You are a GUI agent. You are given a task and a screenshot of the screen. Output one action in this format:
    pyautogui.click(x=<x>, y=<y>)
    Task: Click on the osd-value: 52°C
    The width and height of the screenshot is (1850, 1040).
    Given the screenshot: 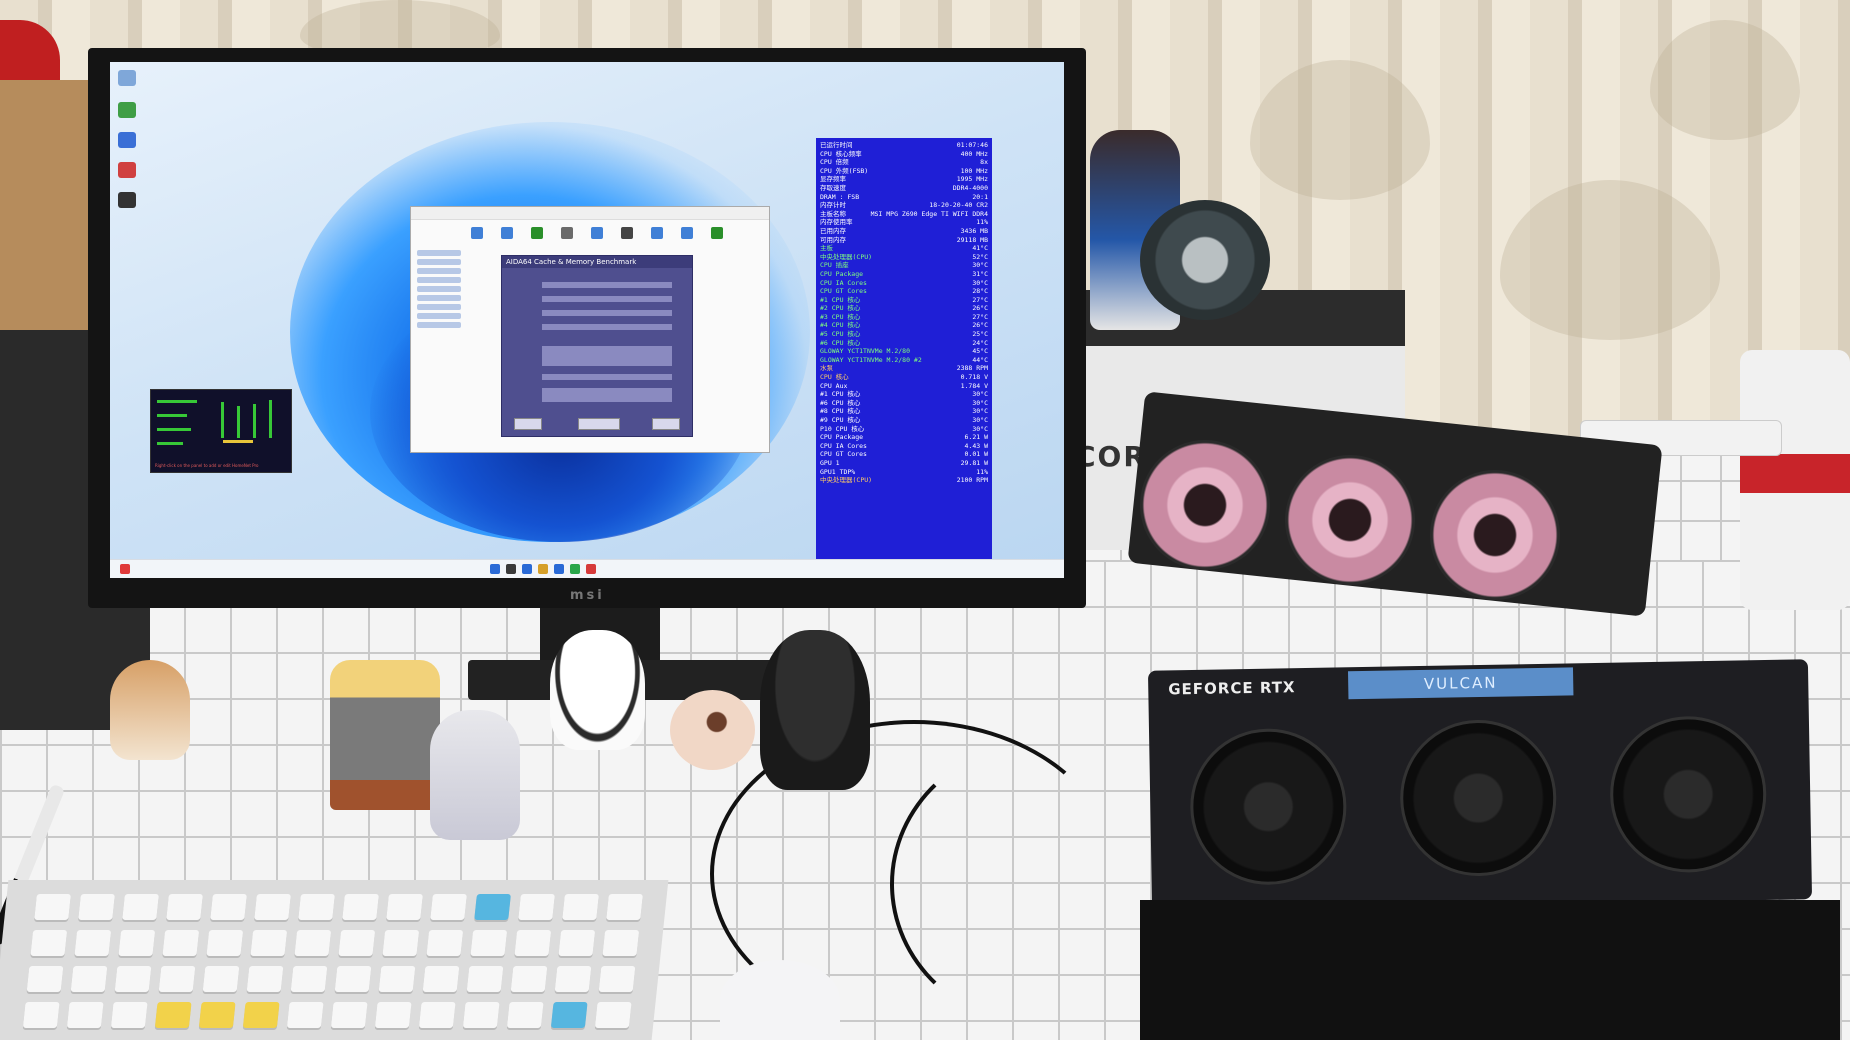 What is the action you would take?
    pyautogui.click(x=980, y=256)
    